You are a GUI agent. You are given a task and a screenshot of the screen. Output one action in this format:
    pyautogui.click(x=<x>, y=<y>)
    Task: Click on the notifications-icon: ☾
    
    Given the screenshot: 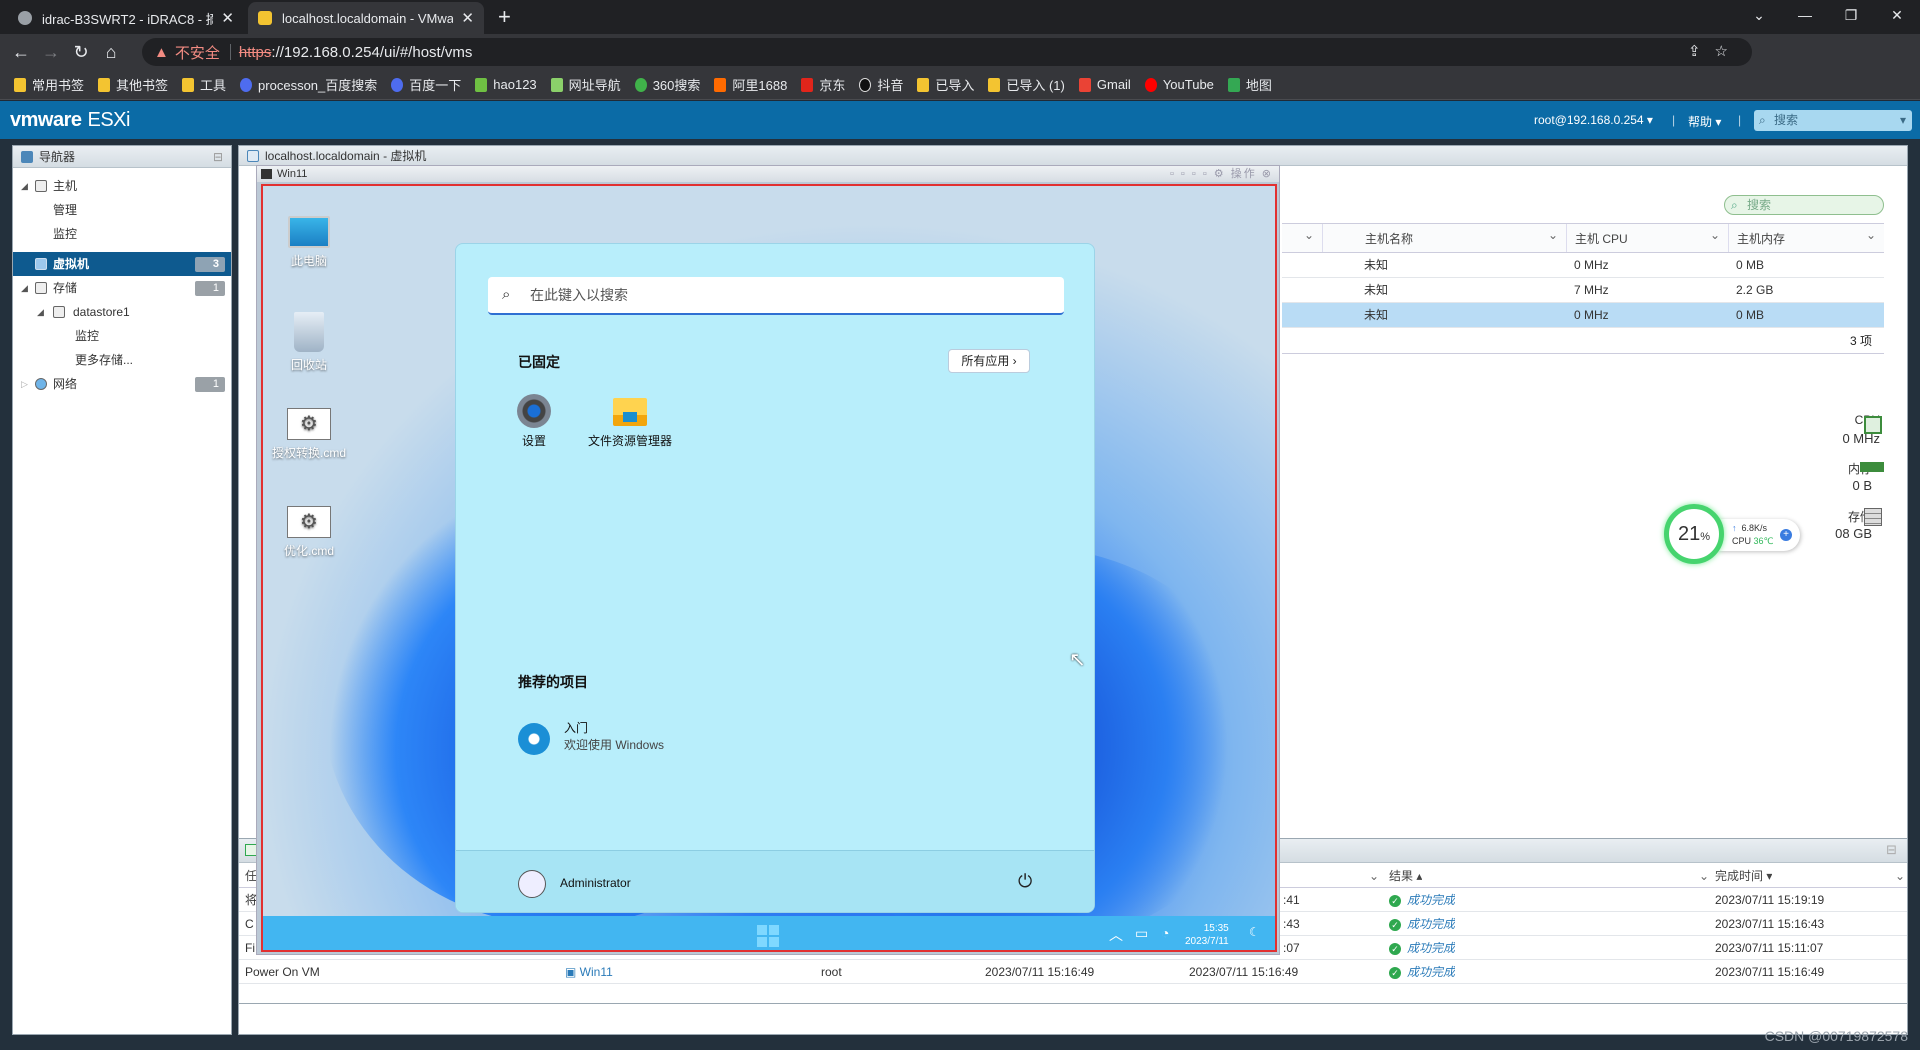 What is the action you would take?
    pyautogui.click(x=1254, y=932)
    